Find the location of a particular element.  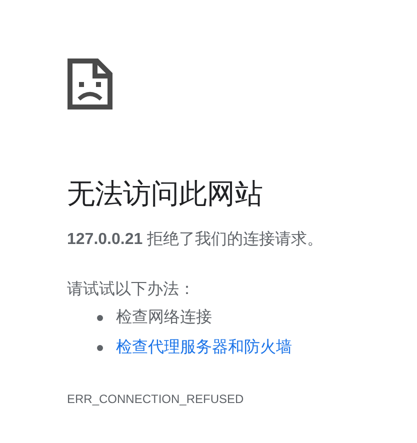

error-code: ERR_CONNECTION_REFUSED is located at coordinates (156, 399).